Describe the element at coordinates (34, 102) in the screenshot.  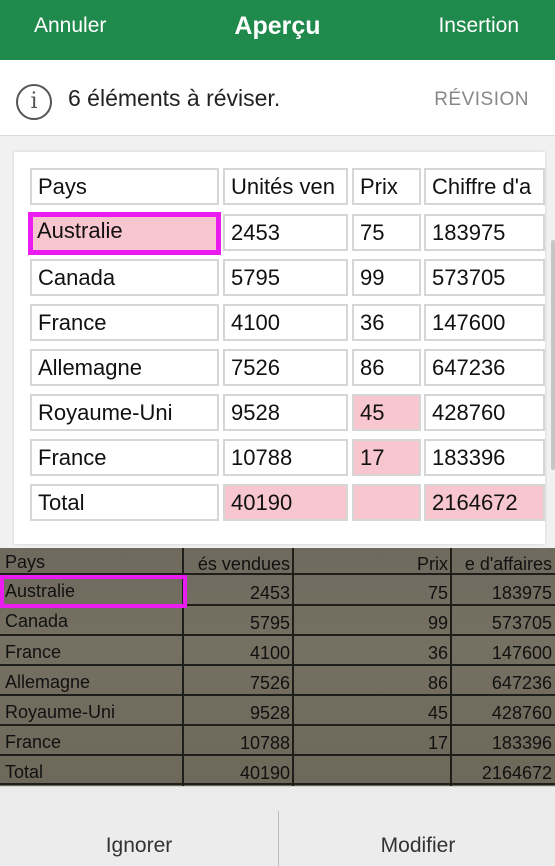
I see `info-icon: i` at that location.